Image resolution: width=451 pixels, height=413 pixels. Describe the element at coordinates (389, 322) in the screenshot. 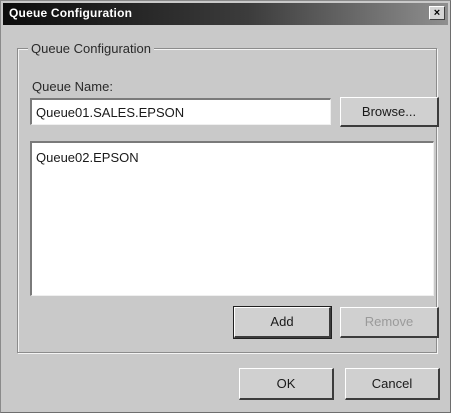

I see `remove-button: Remove` at that location.